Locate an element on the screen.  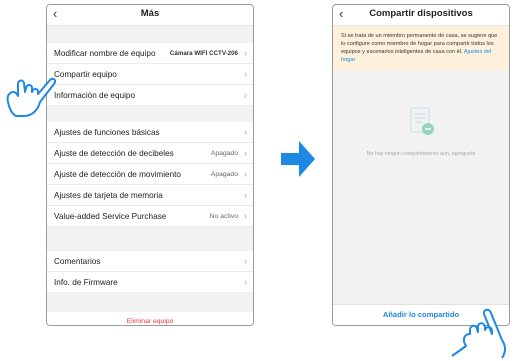
row-label: Información de equipo is located at coordinates (95, 95).